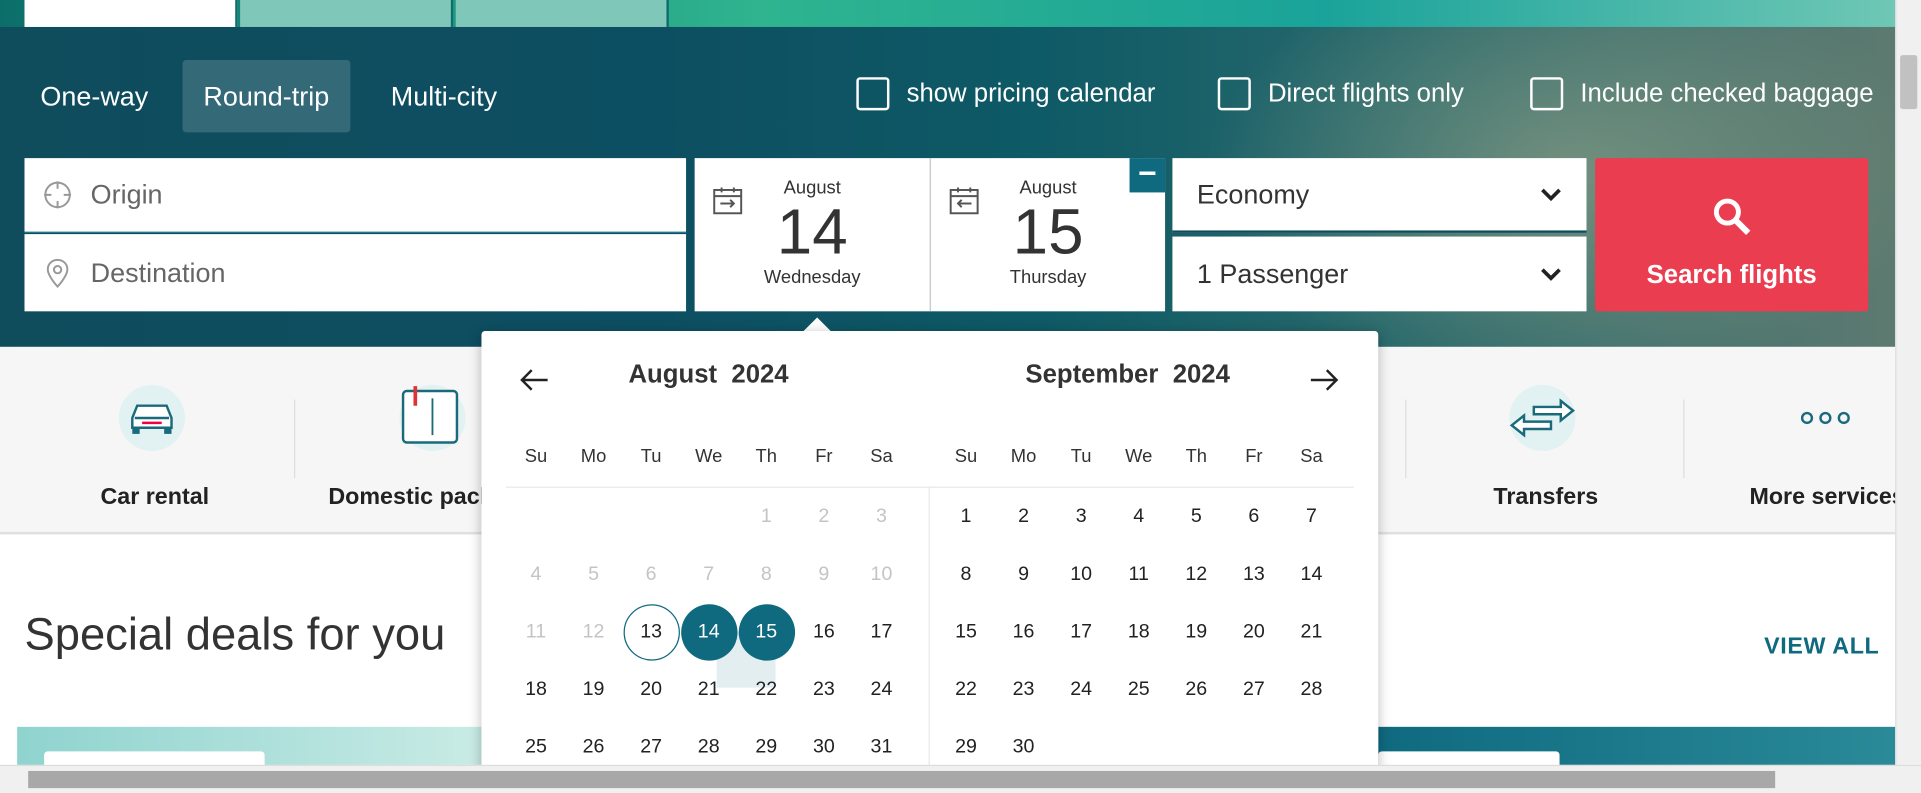  Describe the element at coordinates (95, 96) in the screenshot. I see `trip-type-one-way: One-way` at that location.